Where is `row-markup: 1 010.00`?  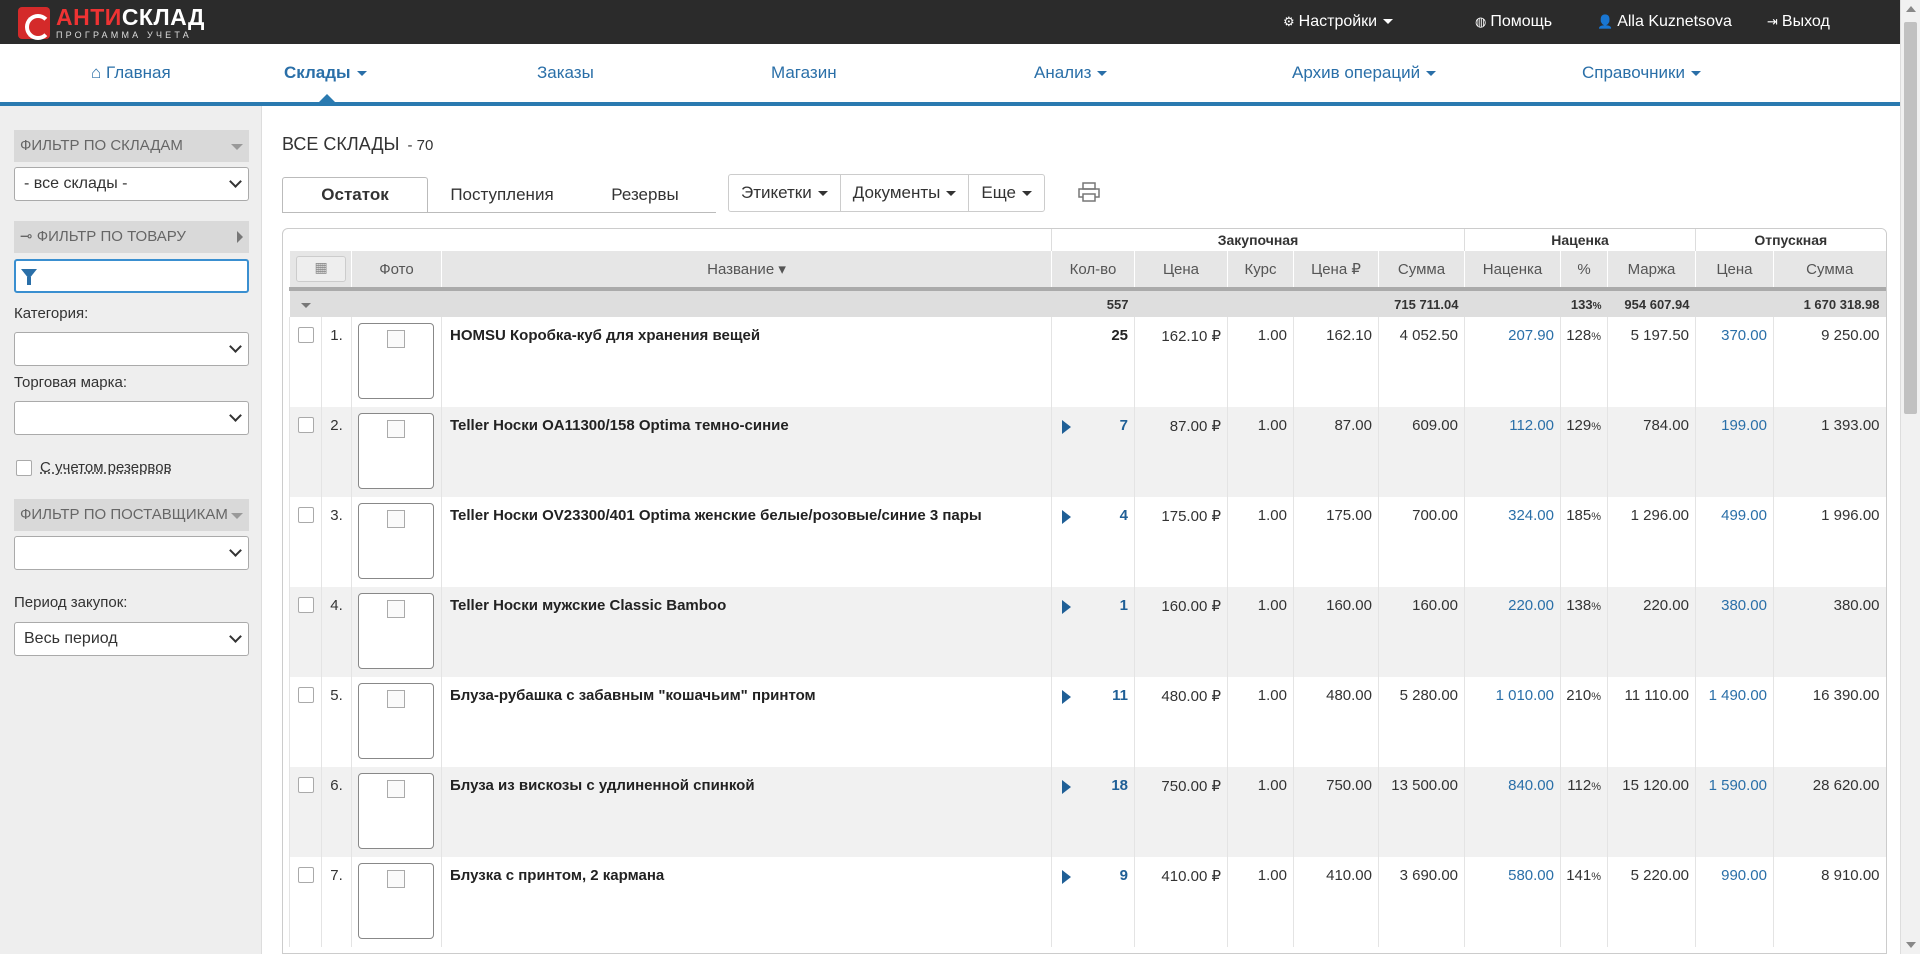
row-markup: 1 010.00 is located at coordinates (1512, 722).